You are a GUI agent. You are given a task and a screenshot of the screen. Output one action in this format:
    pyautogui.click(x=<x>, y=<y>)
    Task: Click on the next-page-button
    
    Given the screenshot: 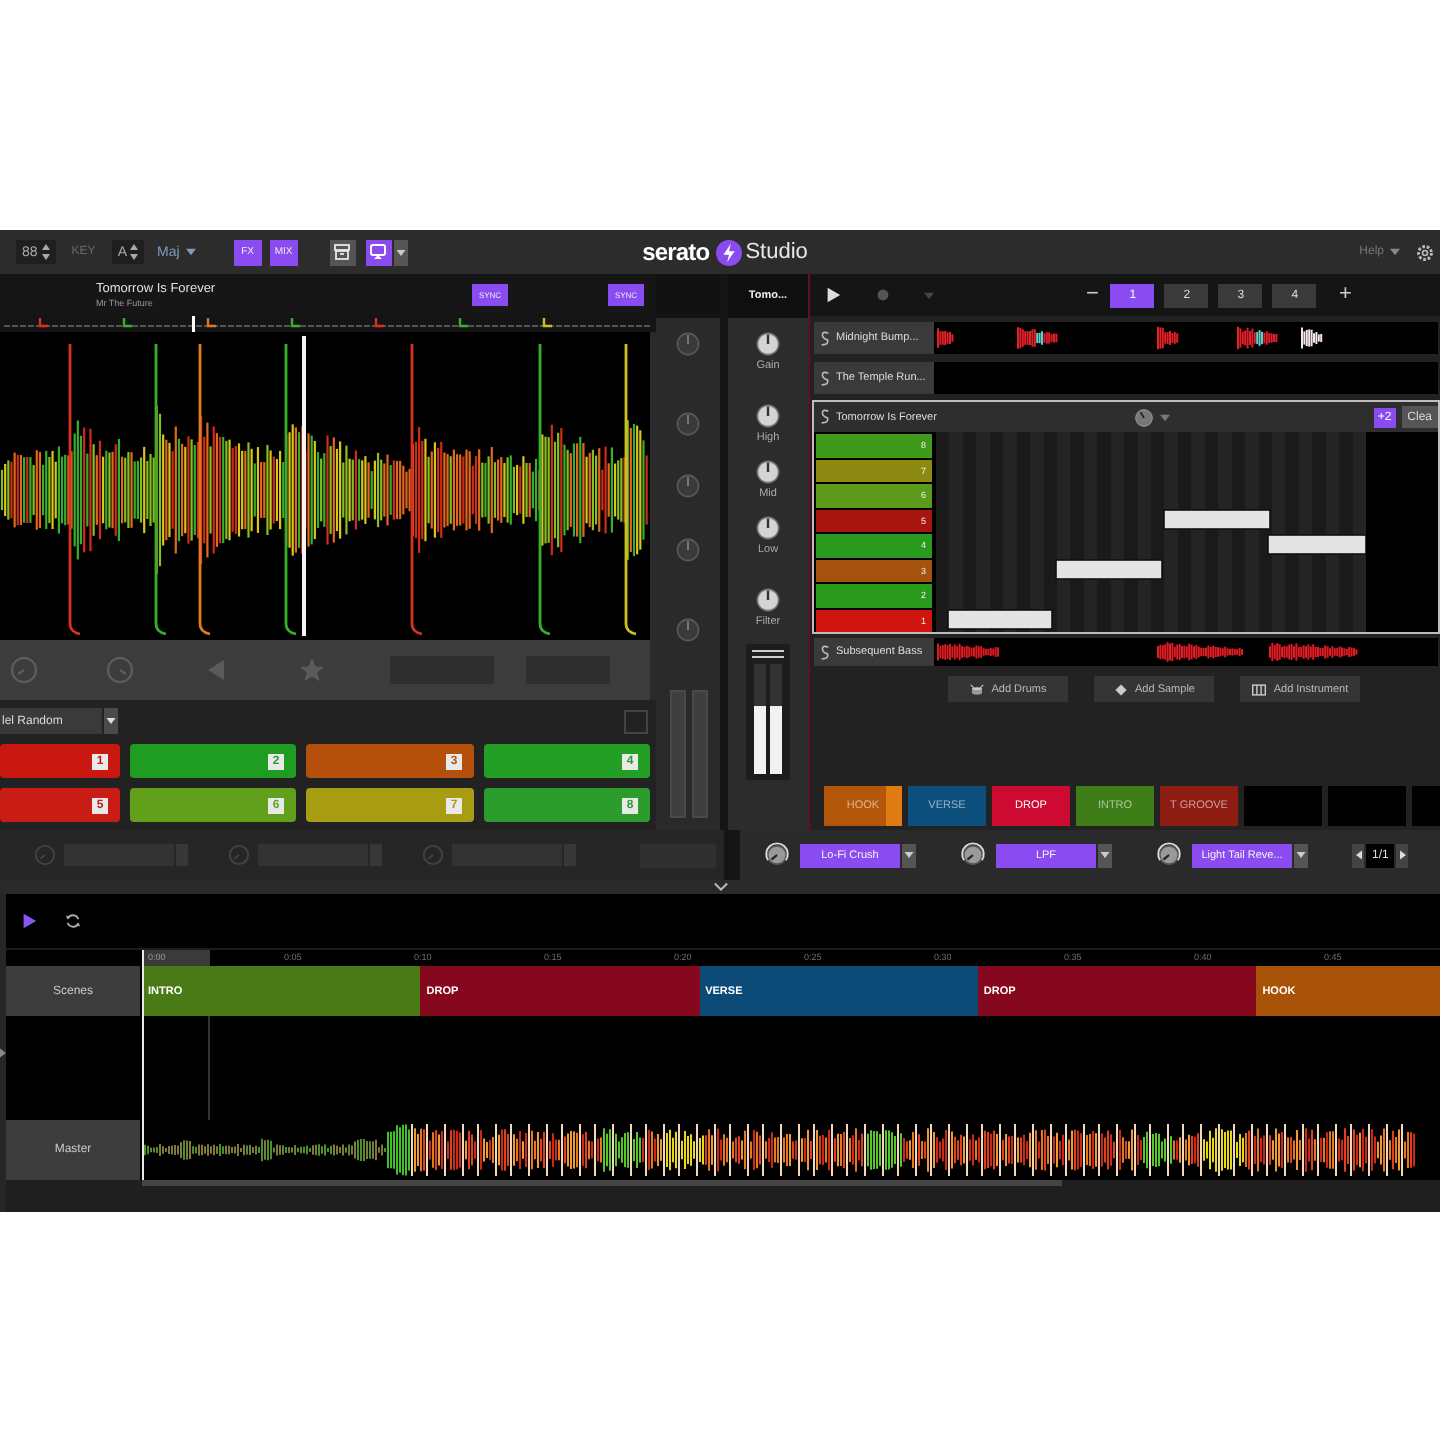 What is the action you would take?
    pyautogui.click(x=1402, y=855)
    